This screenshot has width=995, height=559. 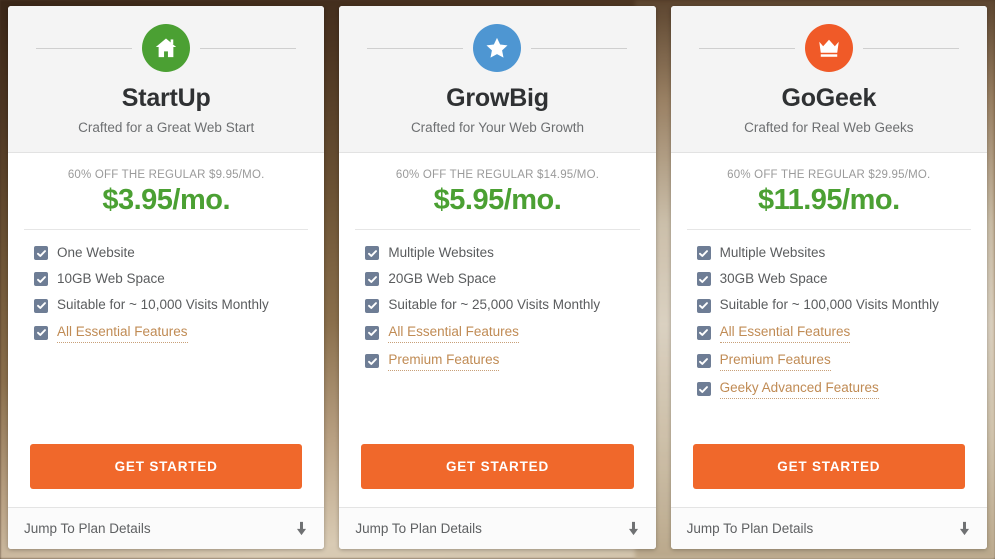 I want to click on plan-tagline: Crafted for a Great Web Start, so click(x=166, y=127).